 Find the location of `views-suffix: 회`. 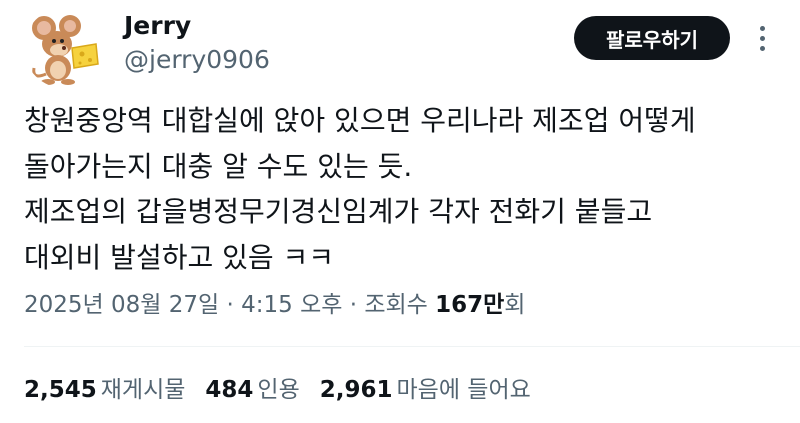

views-suffix: 회 is located at coordinates (515, 305).